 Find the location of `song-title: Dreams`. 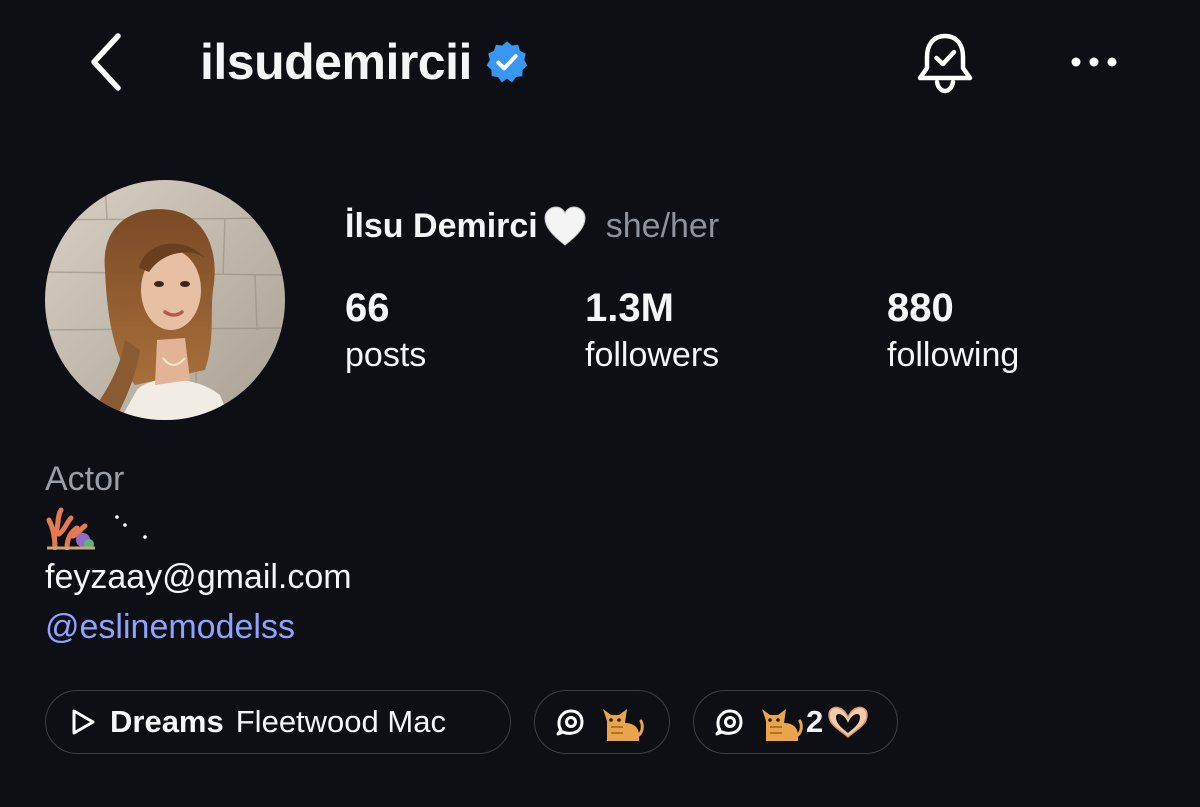

song-title: Dreams is located at coordinates (167, 721).